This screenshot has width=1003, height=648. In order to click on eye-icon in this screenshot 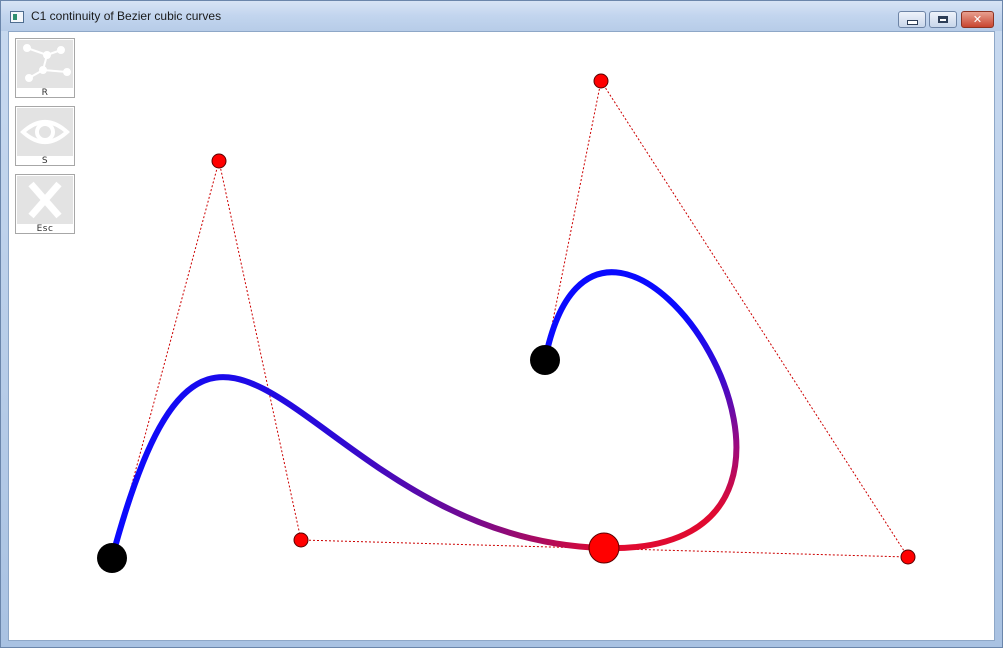, I will do `click(45, 132)`.